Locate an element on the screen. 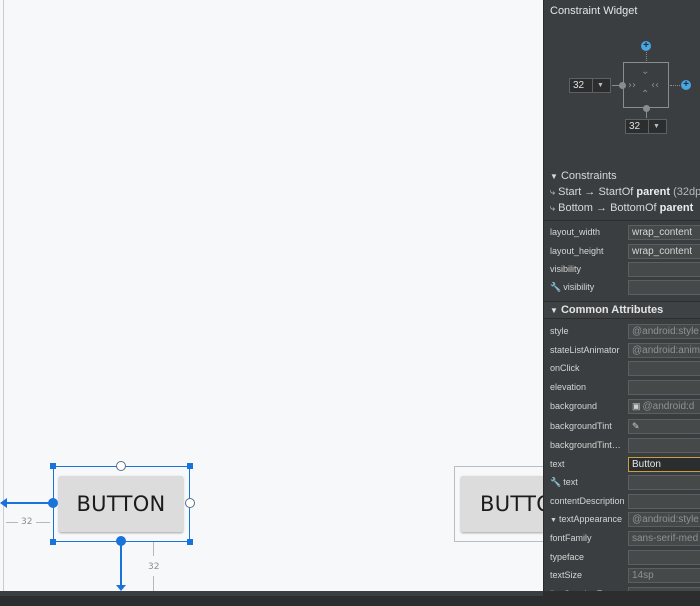  prop-label: layout_width is located at coordinates (575, 232).